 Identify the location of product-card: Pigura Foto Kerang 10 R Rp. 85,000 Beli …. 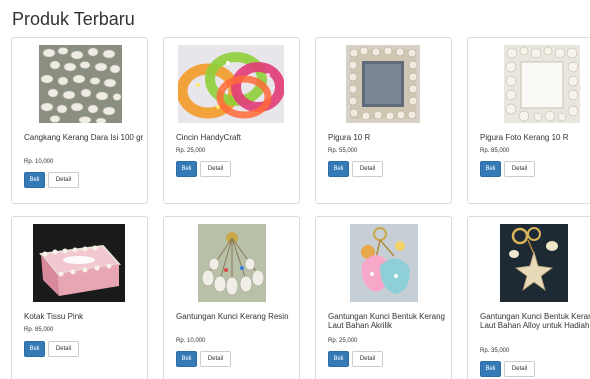
(528, 120).